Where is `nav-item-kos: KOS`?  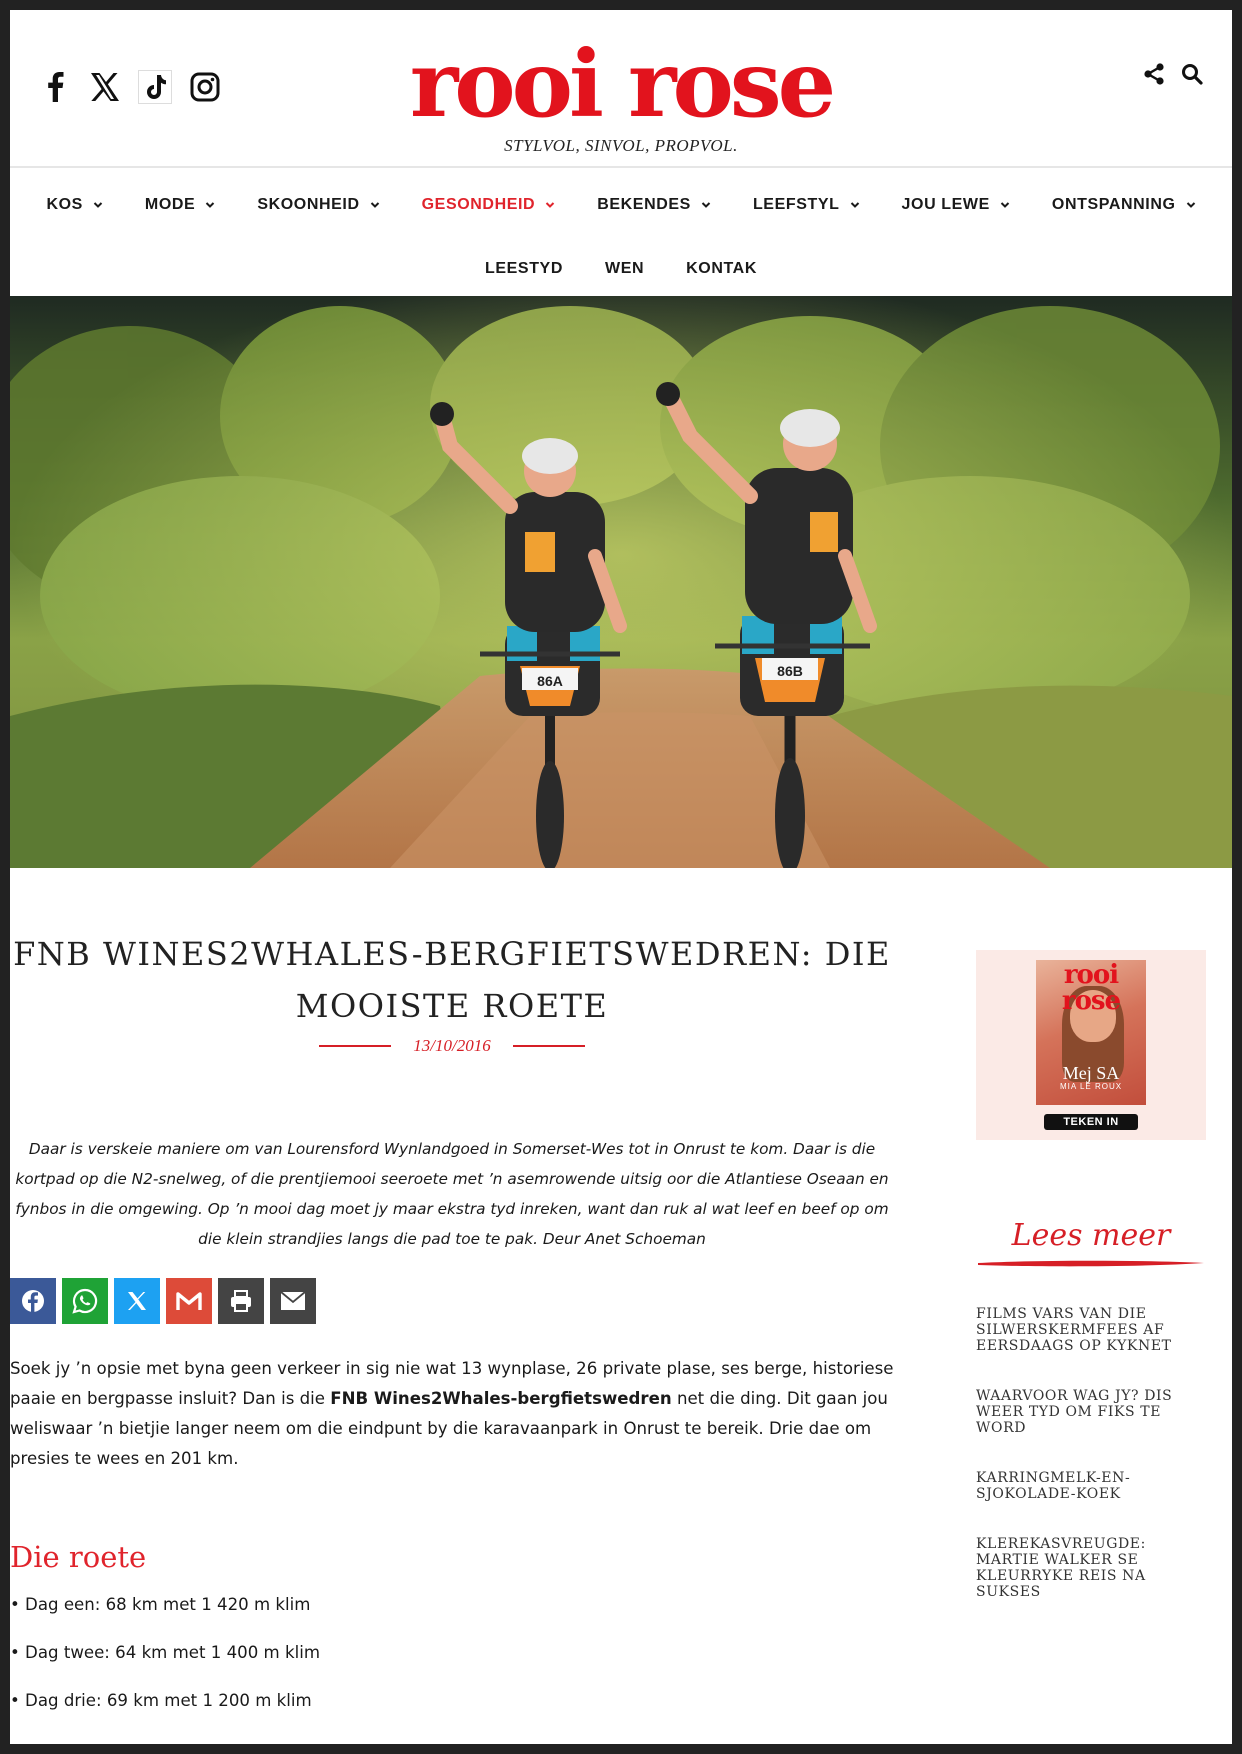 nav-item-kos: KOS is located at coordinates (74, 205).